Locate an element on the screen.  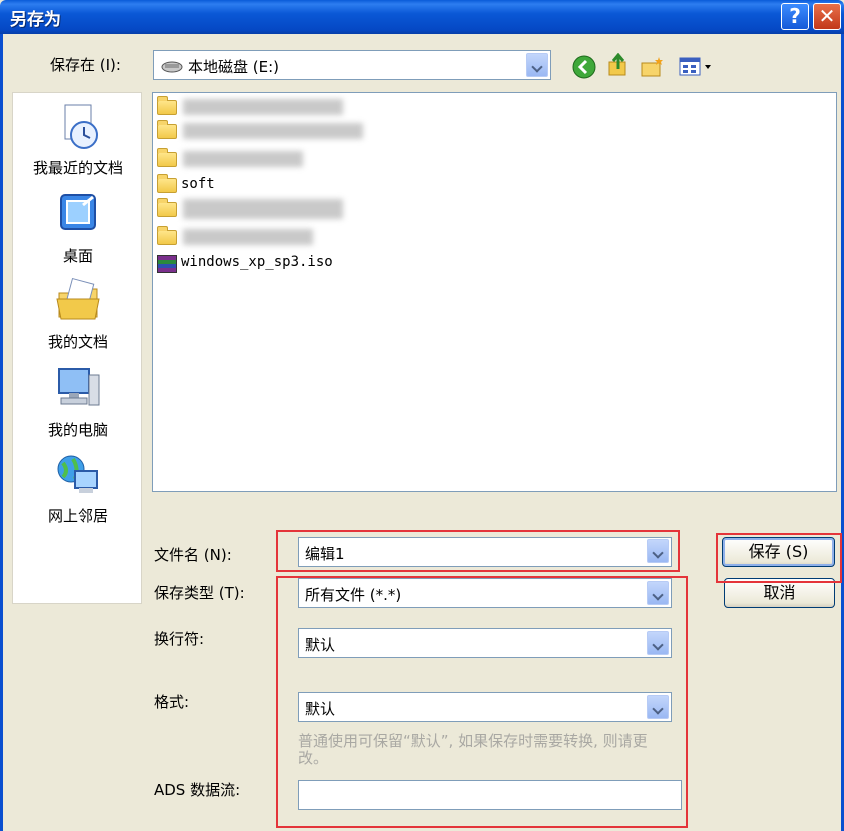
linebreak-label: 换行符: is located at coordinates (179, 639).